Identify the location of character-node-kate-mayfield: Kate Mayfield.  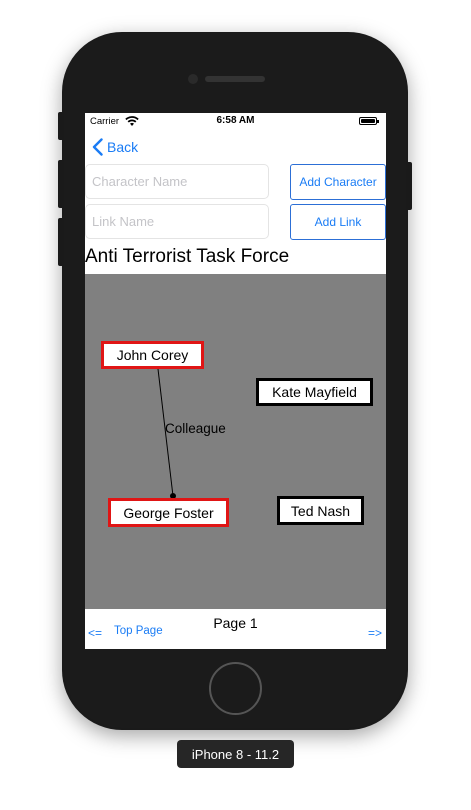
(314, 392).